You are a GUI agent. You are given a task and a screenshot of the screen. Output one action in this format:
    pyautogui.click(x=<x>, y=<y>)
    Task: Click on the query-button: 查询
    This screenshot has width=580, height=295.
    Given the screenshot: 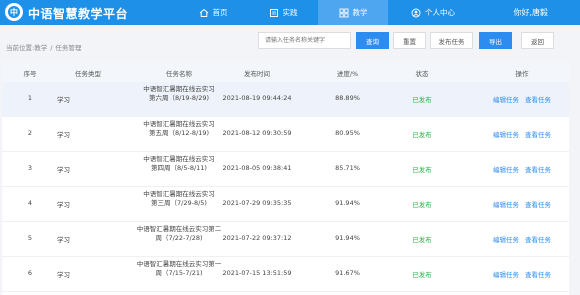 What is the action you would take?
    pyautogui.click(x=372, y=40)
    